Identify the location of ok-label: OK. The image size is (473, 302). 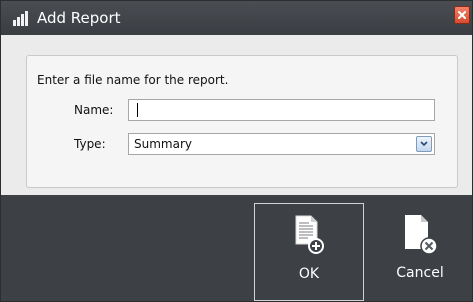
(309, 274).